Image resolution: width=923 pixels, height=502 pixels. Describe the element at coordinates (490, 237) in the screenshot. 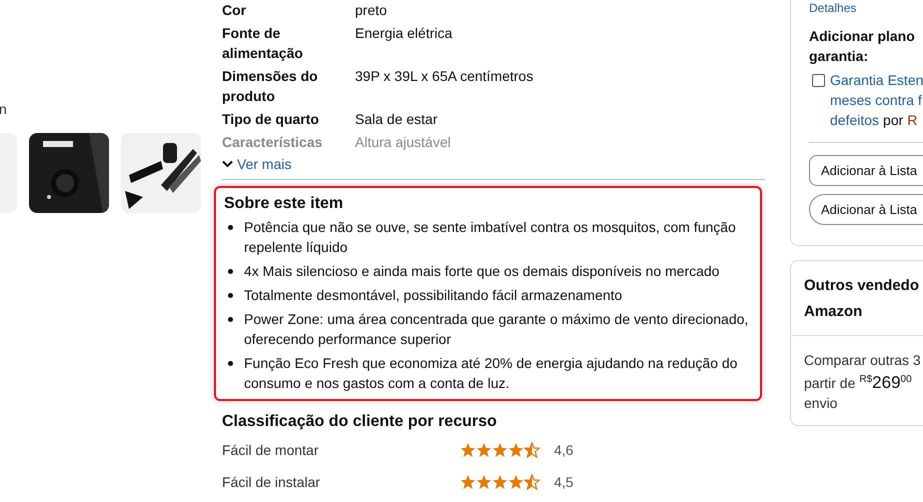

I see `bullet-text: Potência que não se ouve, se sente imbatível contra os mosquitos, com função repelente líquido` at that location.